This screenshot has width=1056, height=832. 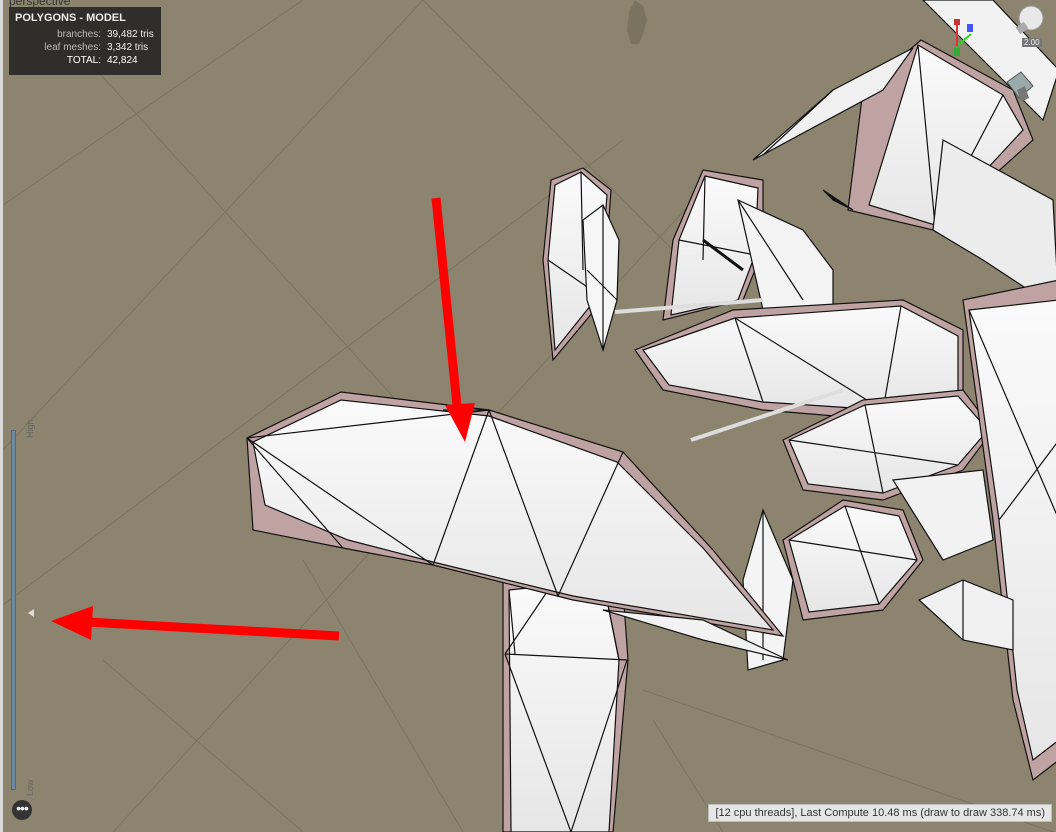 I want to click on lod-high-label: High, so click(x=30, y=428).